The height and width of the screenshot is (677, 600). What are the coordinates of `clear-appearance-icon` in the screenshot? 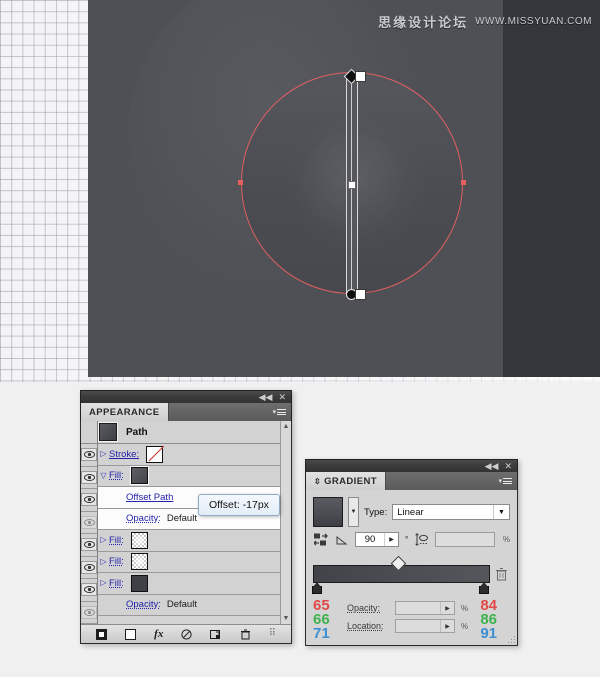 It's located at (186, 634).